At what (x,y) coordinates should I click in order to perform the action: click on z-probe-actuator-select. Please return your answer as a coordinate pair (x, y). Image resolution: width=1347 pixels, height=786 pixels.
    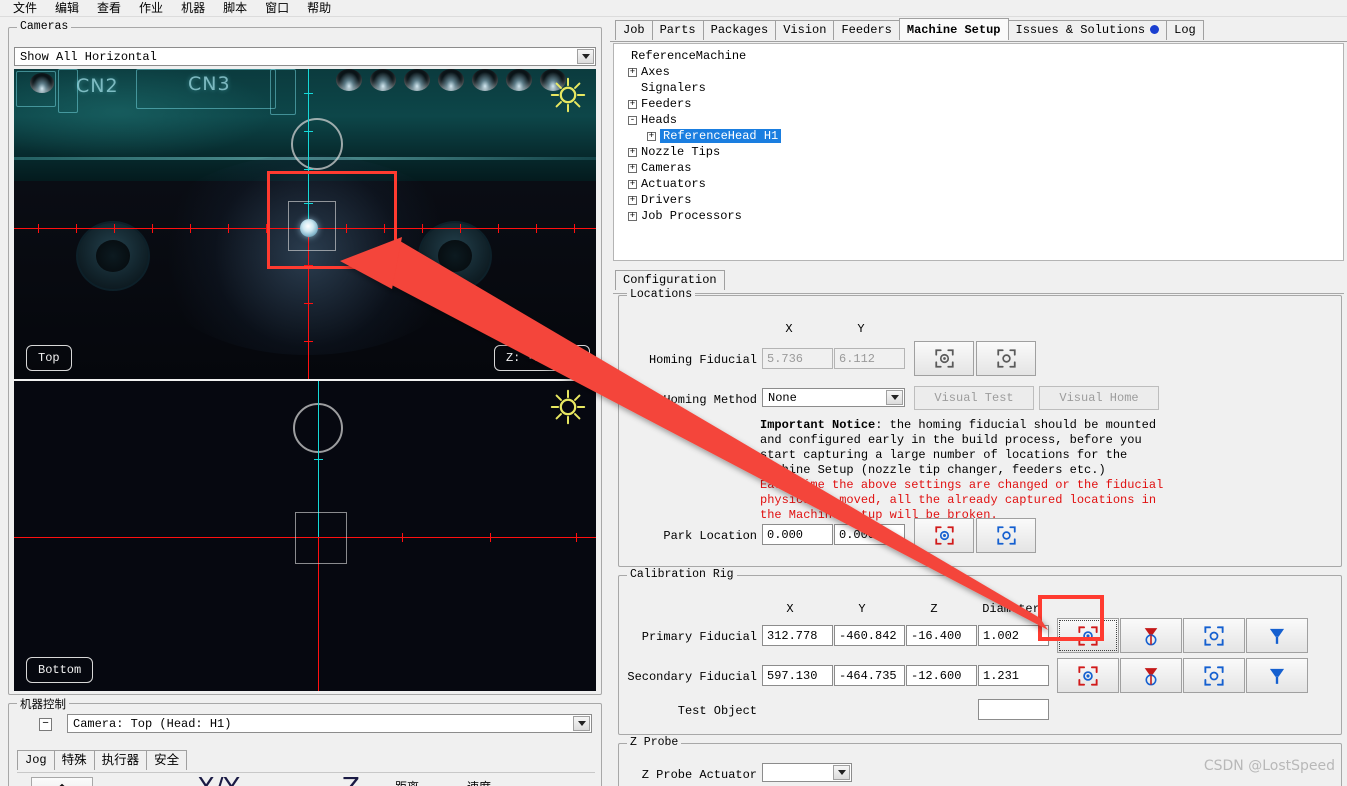
    Looking at the image, I should click on (807, 772).